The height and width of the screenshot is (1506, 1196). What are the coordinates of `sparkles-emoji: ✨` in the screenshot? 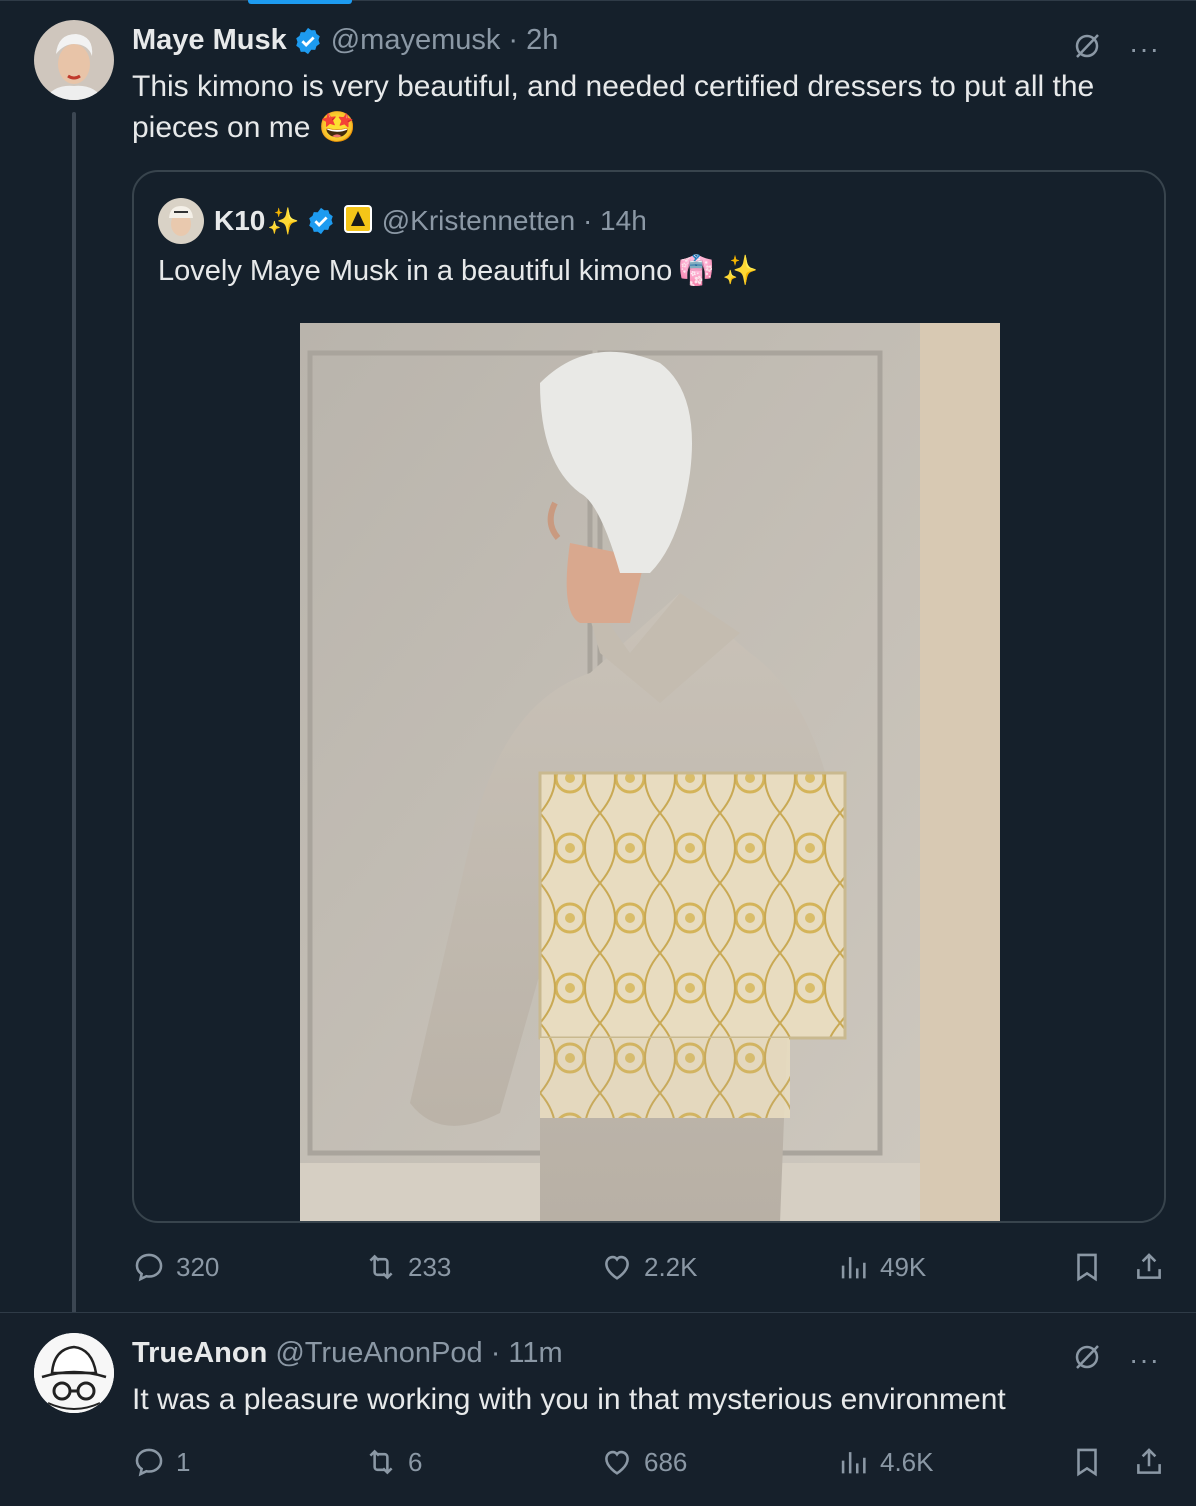 It's located at (283, 220).